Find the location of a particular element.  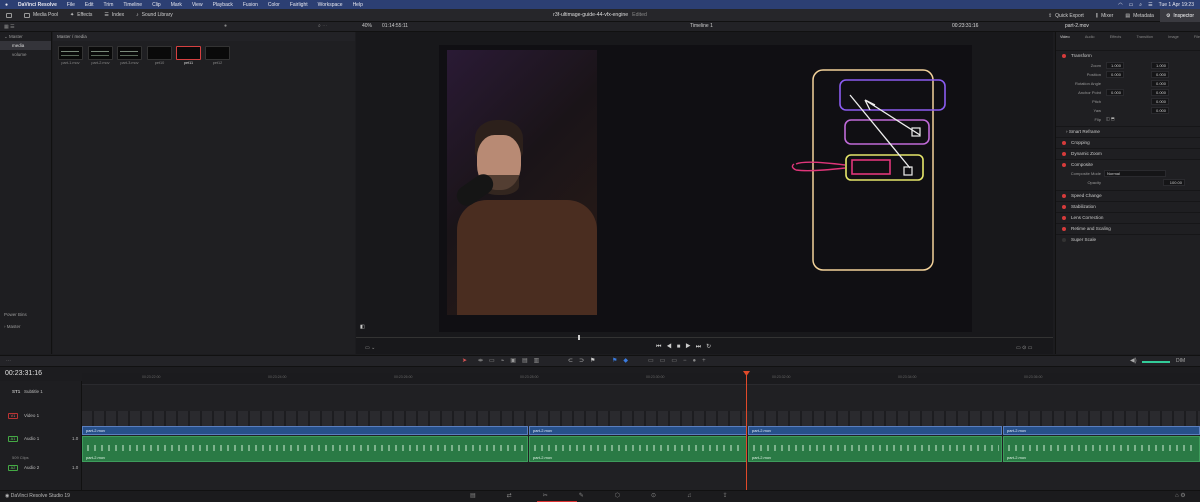

metadata-button: ▤ Metadata is located at coordinates (1139, 15).